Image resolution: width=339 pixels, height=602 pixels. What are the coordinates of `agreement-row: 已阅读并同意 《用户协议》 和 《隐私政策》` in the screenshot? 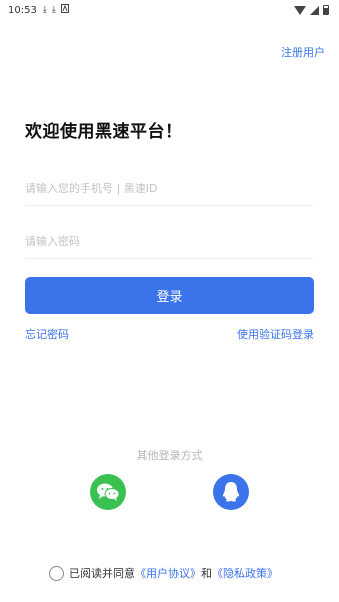 It's located at (163, 573).